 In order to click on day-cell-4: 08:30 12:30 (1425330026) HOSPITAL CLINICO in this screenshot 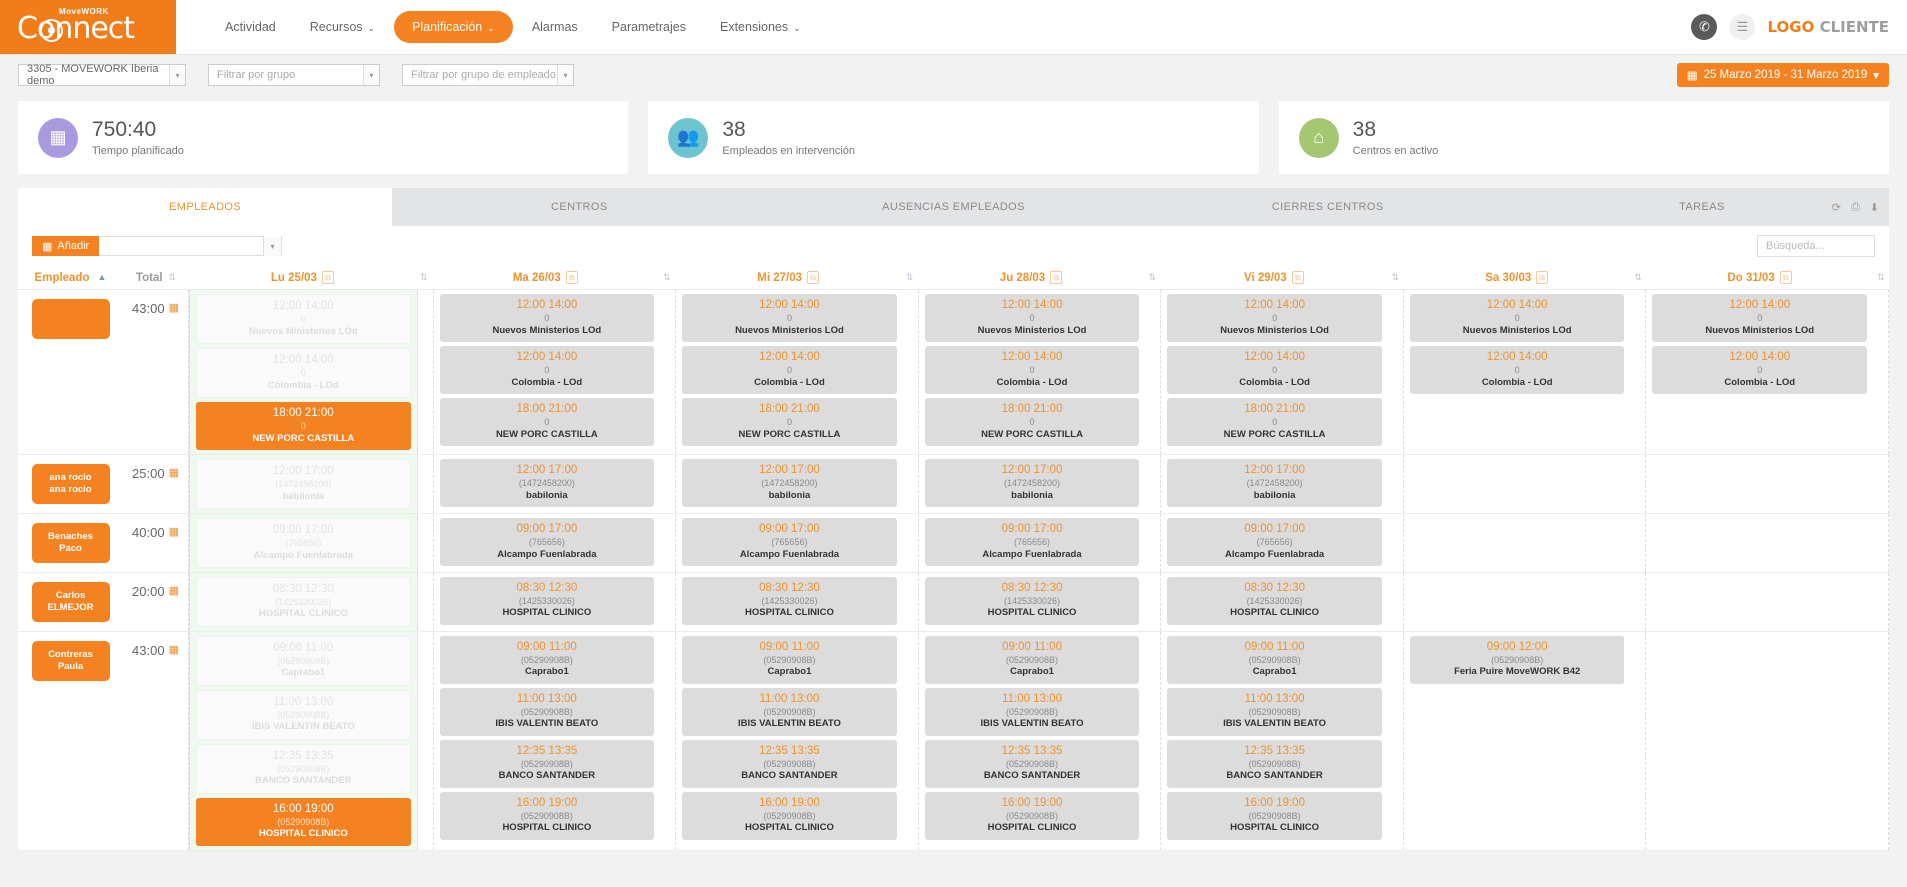, I will do `click(1274, 602)`.